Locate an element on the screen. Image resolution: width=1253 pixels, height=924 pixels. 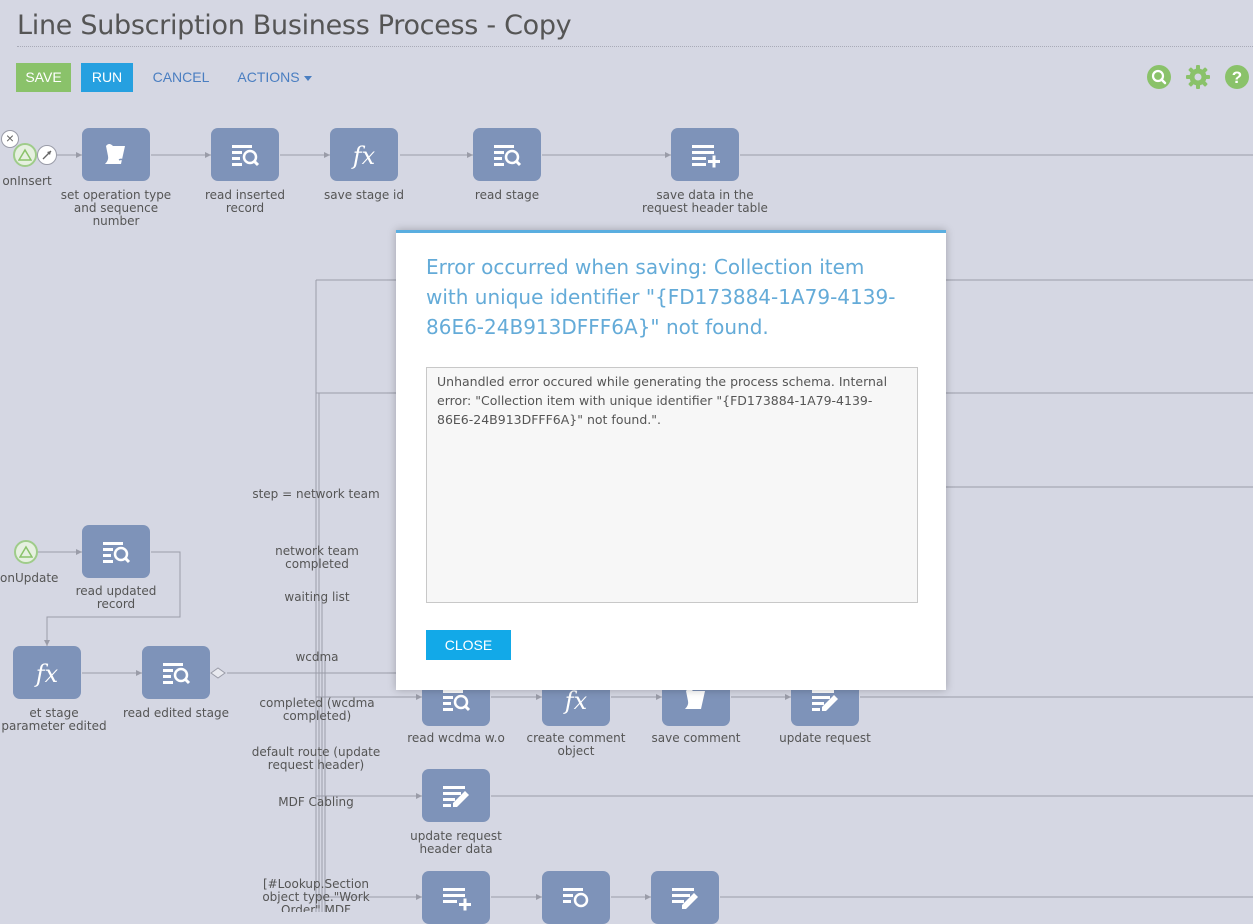
flow-condition-label: waiting list is located at coordinates (317, 597).